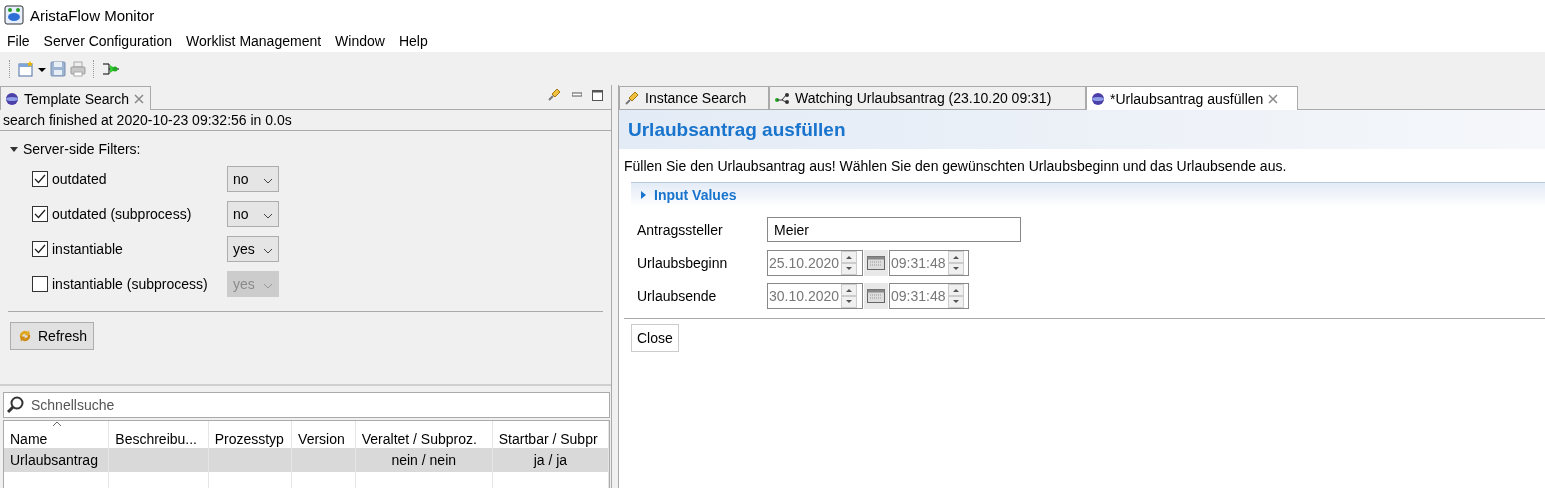 This screenshot has width=1545, height=488. What do you see at coordinates (1192, 98) in the screenshot?
I see `view-tab: *Urlaubsantrag ausfüllen` at bounding box center [1192, 98].